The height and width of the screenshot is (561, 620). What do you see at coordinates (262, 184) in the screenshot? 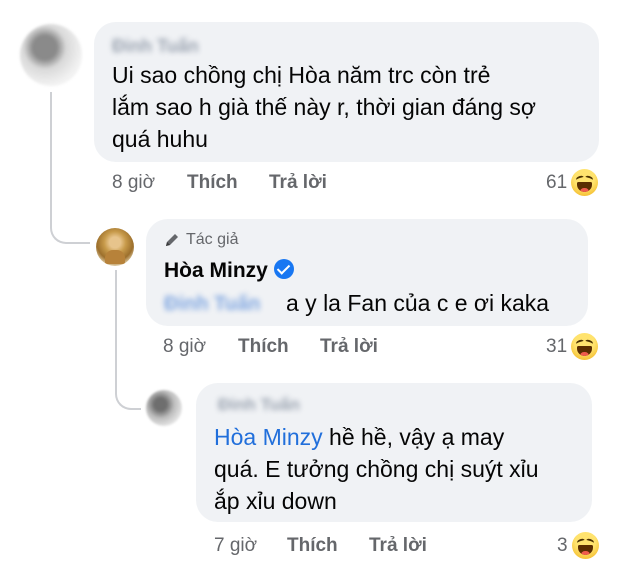
I see `comment-actions: 8 giờ Thích Trả lời` at bounding box center [262, 184].